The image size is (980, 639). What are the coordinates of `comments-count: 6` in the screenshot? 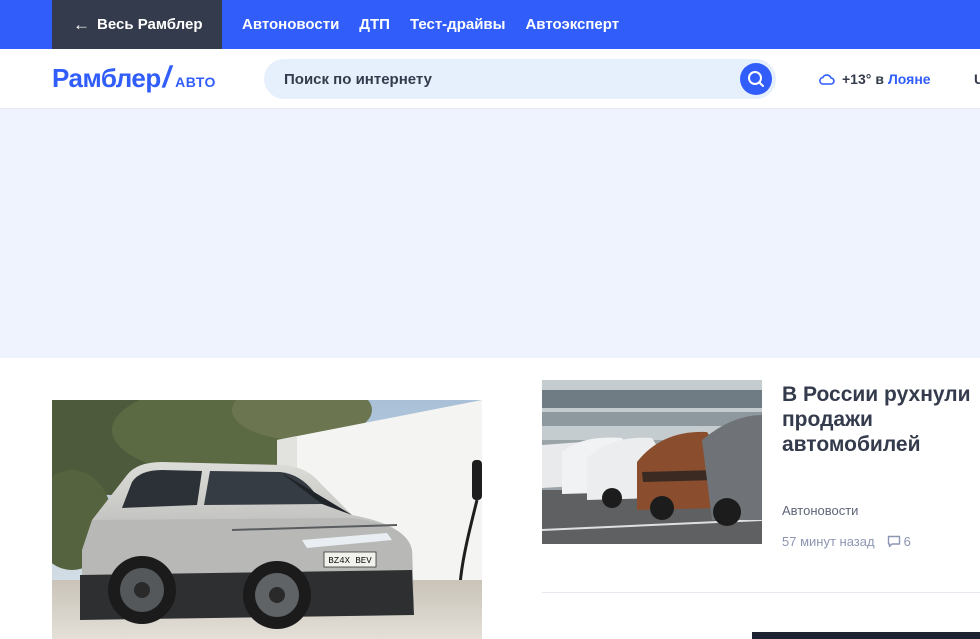 It's located at (907, 541).